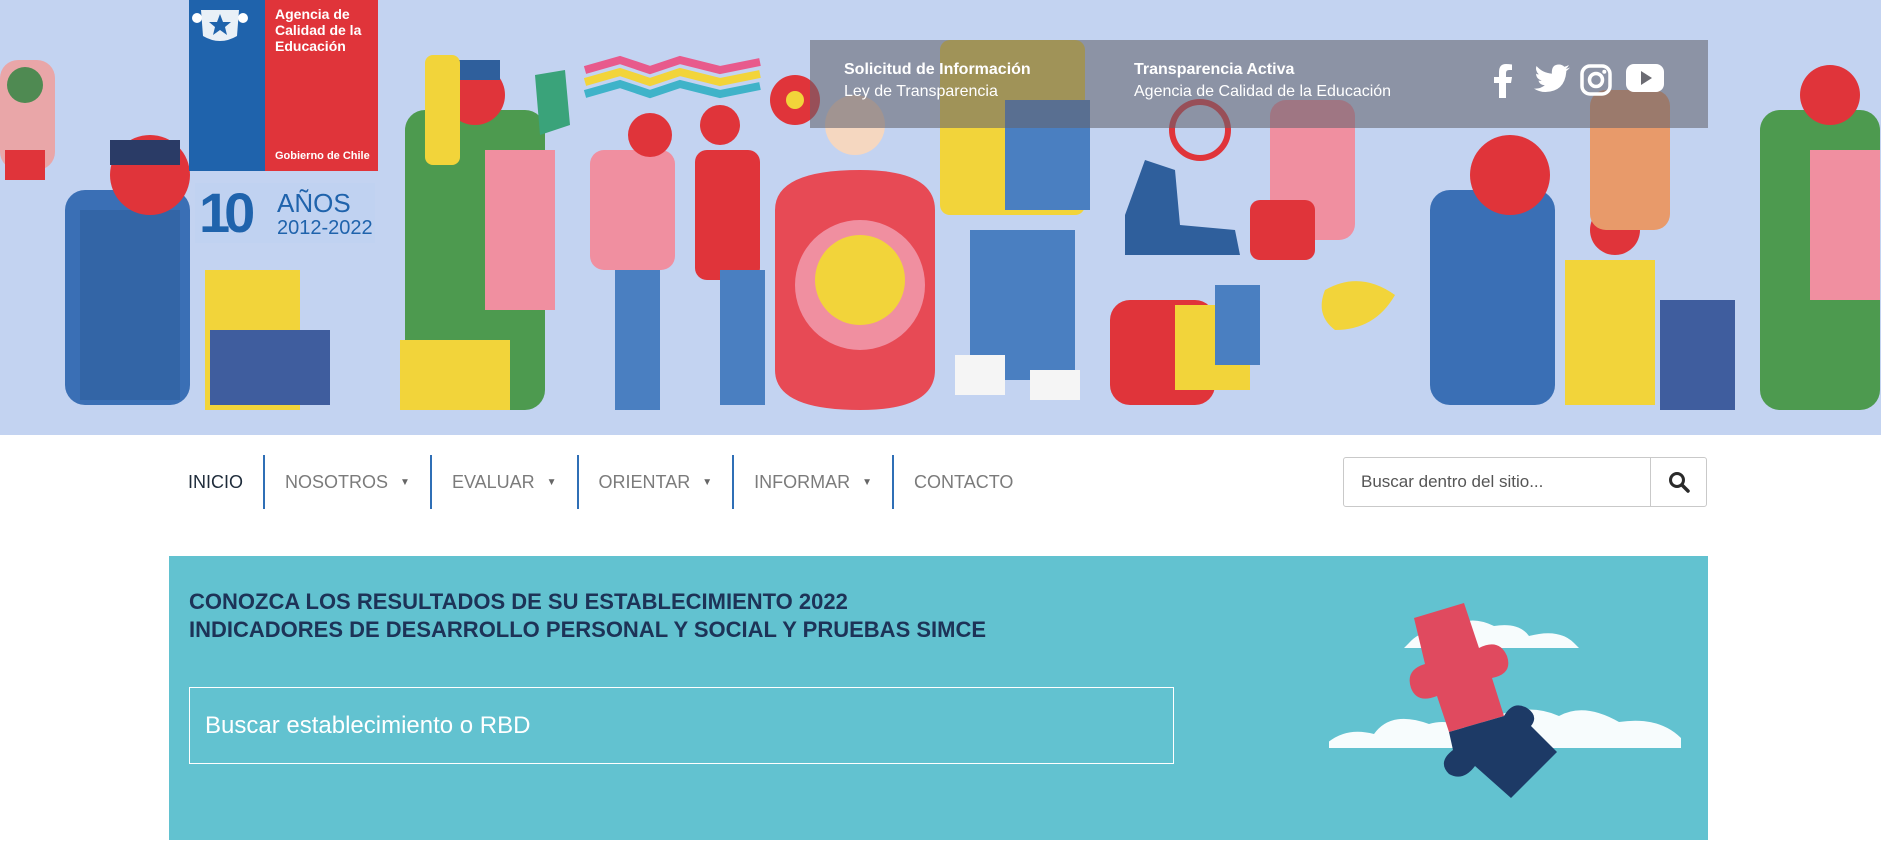 The width and height of the screenshot is (1881, 855). I want to click on facebook-icon, so click(1512, 84).